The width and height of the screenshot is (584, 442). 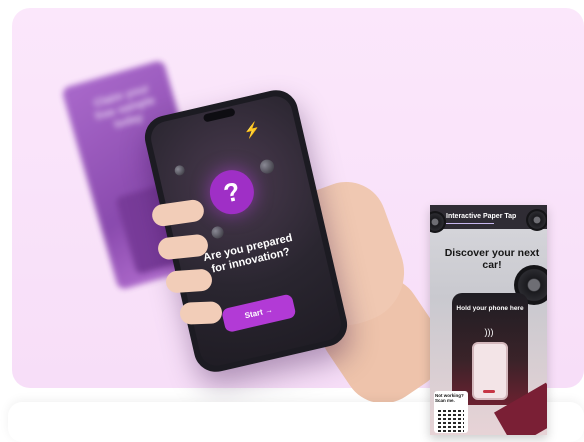 I want to click on phone-notch, so click(x=219, y=115).